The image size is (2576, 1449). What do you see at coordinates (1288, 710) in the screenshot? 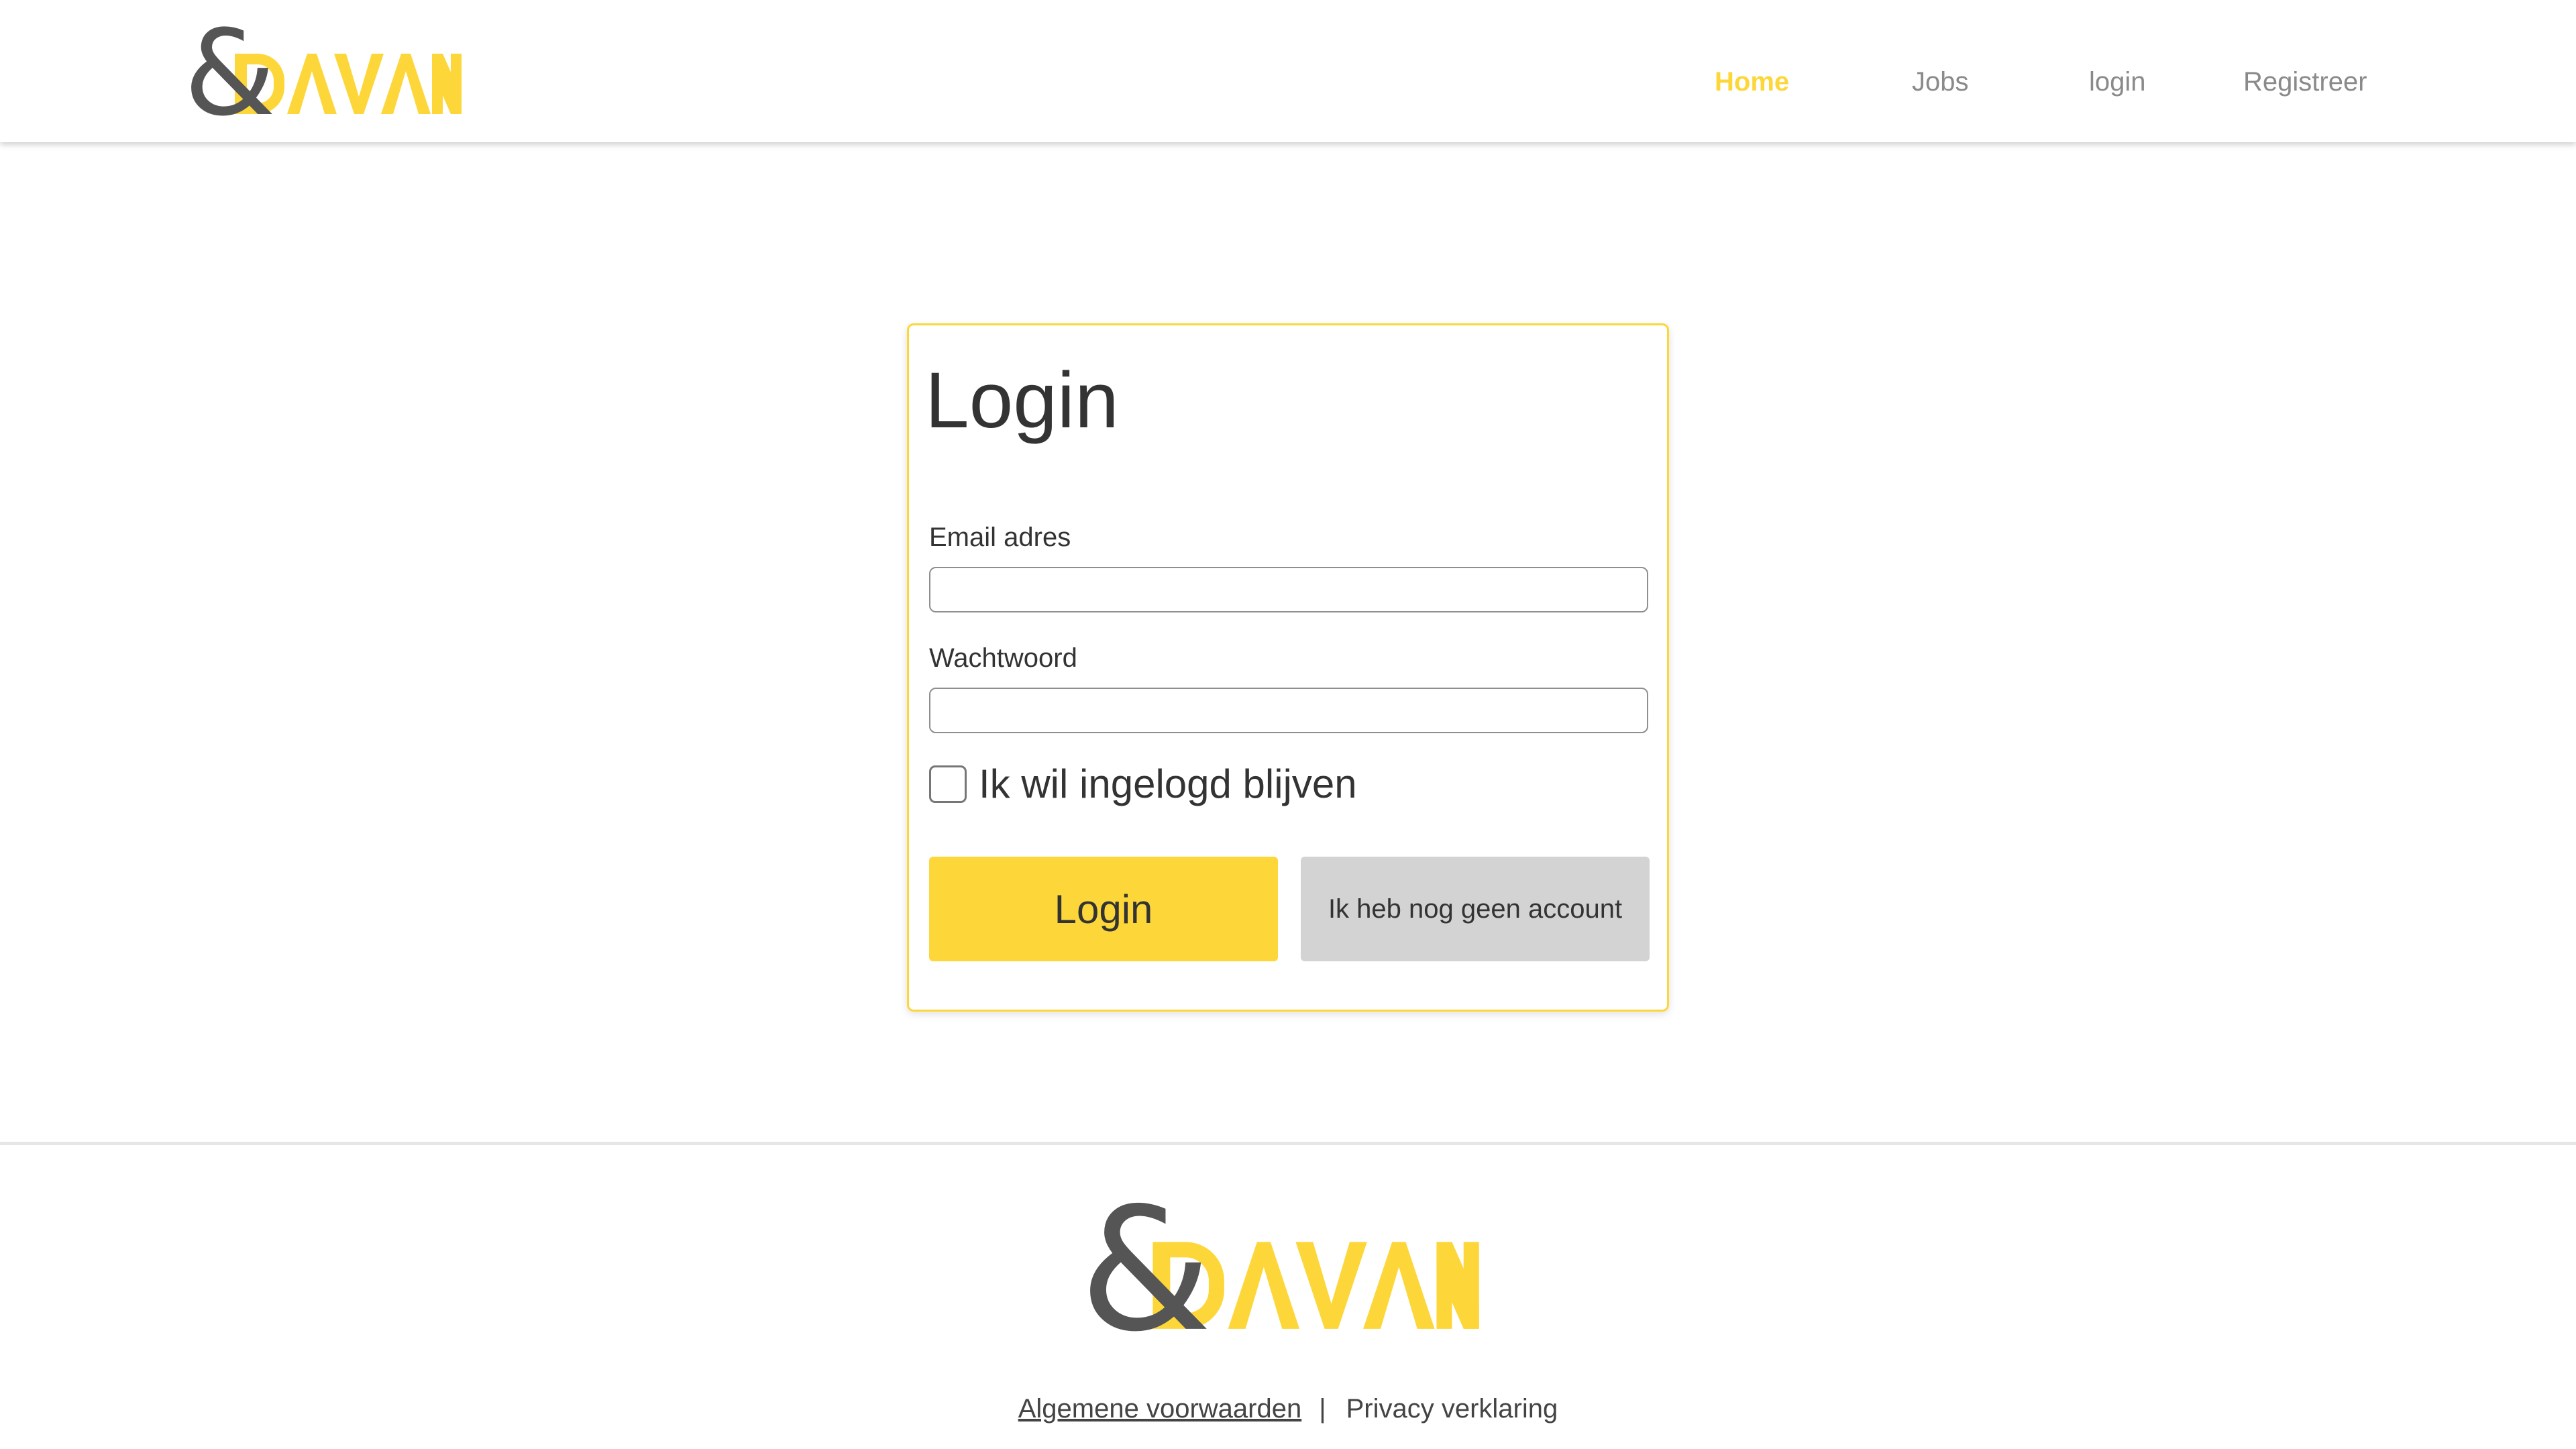
I see `password-field` at bounding box center [1288, 710].